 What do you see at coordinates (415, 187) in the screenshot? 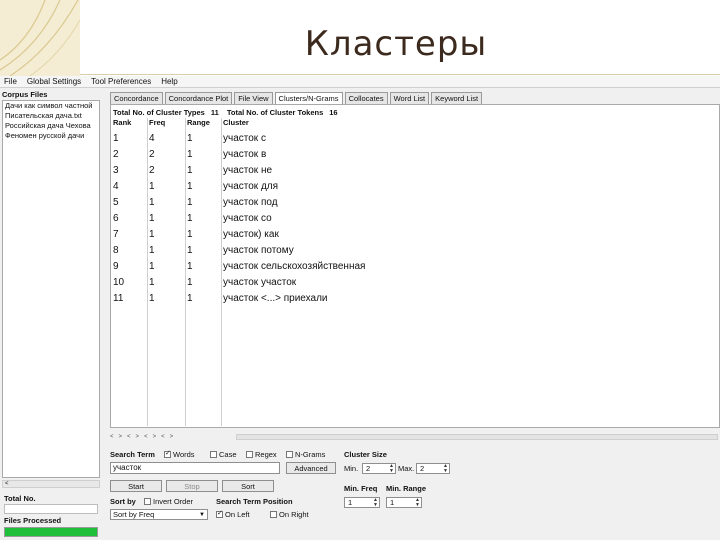
I see `table-row: 4 1 1 участок для` at bounding box center [415, 187].